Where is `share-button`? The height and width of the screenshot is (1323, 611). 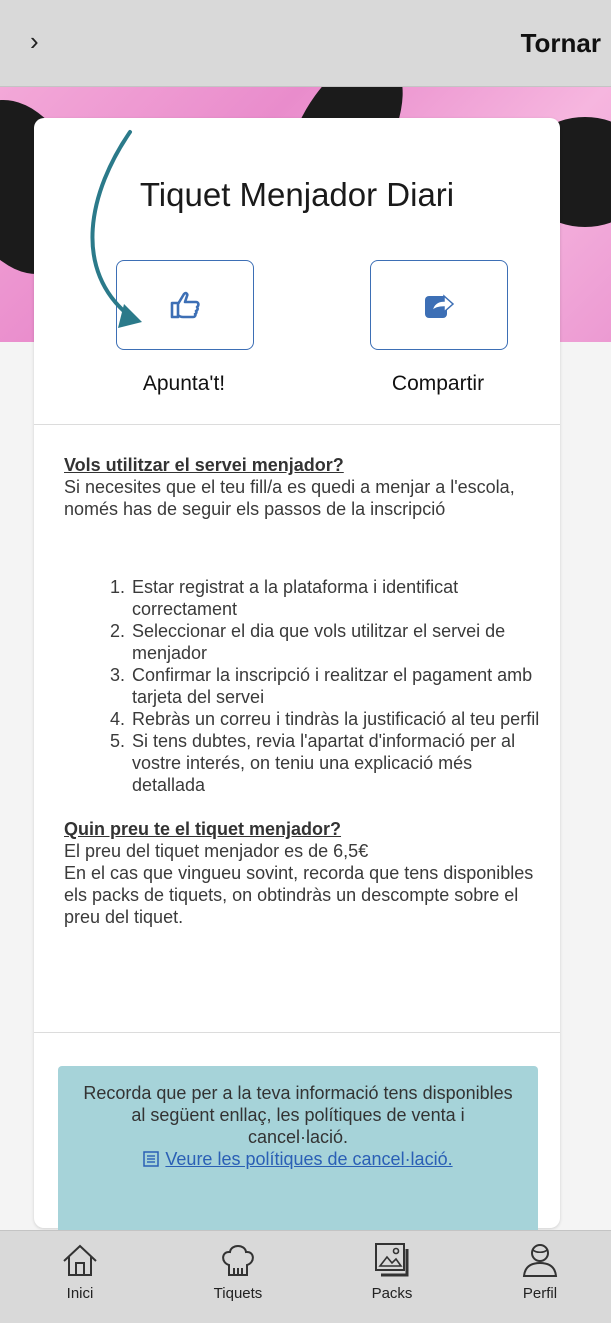 share-button is located at coordinates (439, 305).